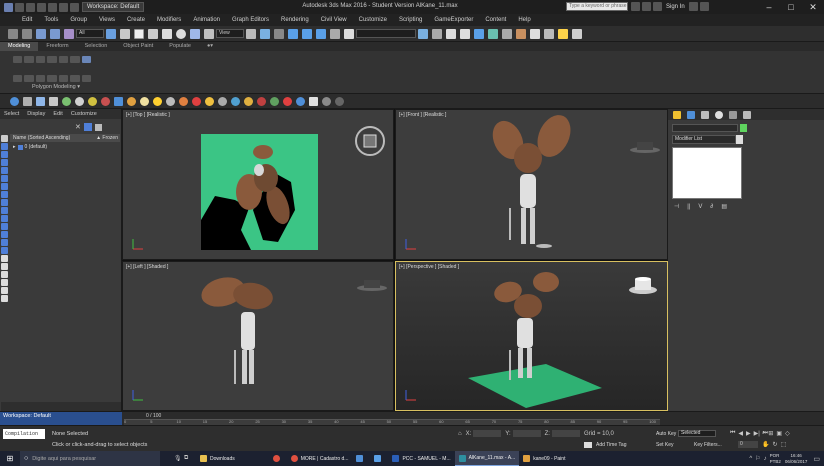  I want to click on motion-tab-icon, so click(719, 114).